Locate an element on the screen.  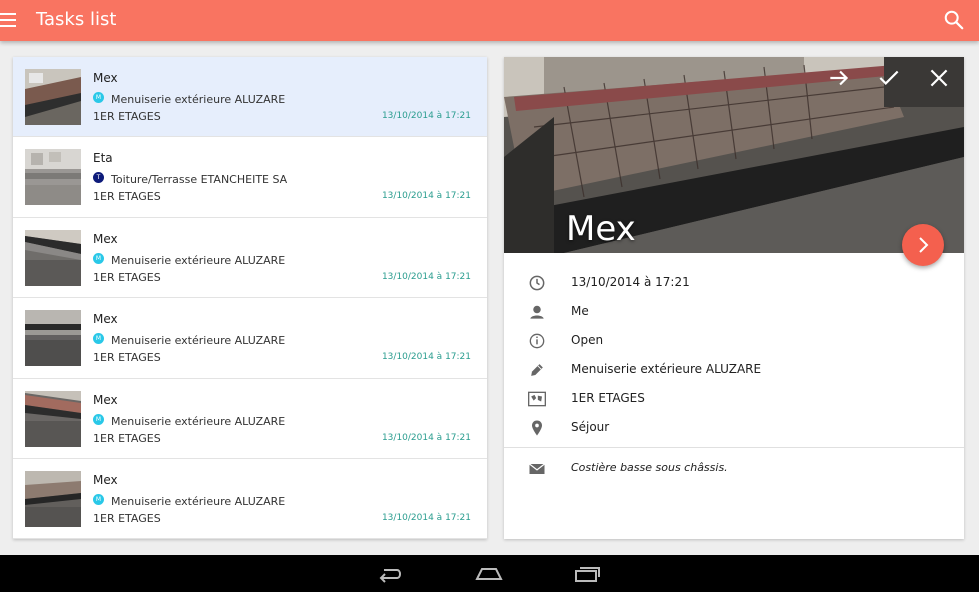
clock-icon is located at coordinates (537, 283).